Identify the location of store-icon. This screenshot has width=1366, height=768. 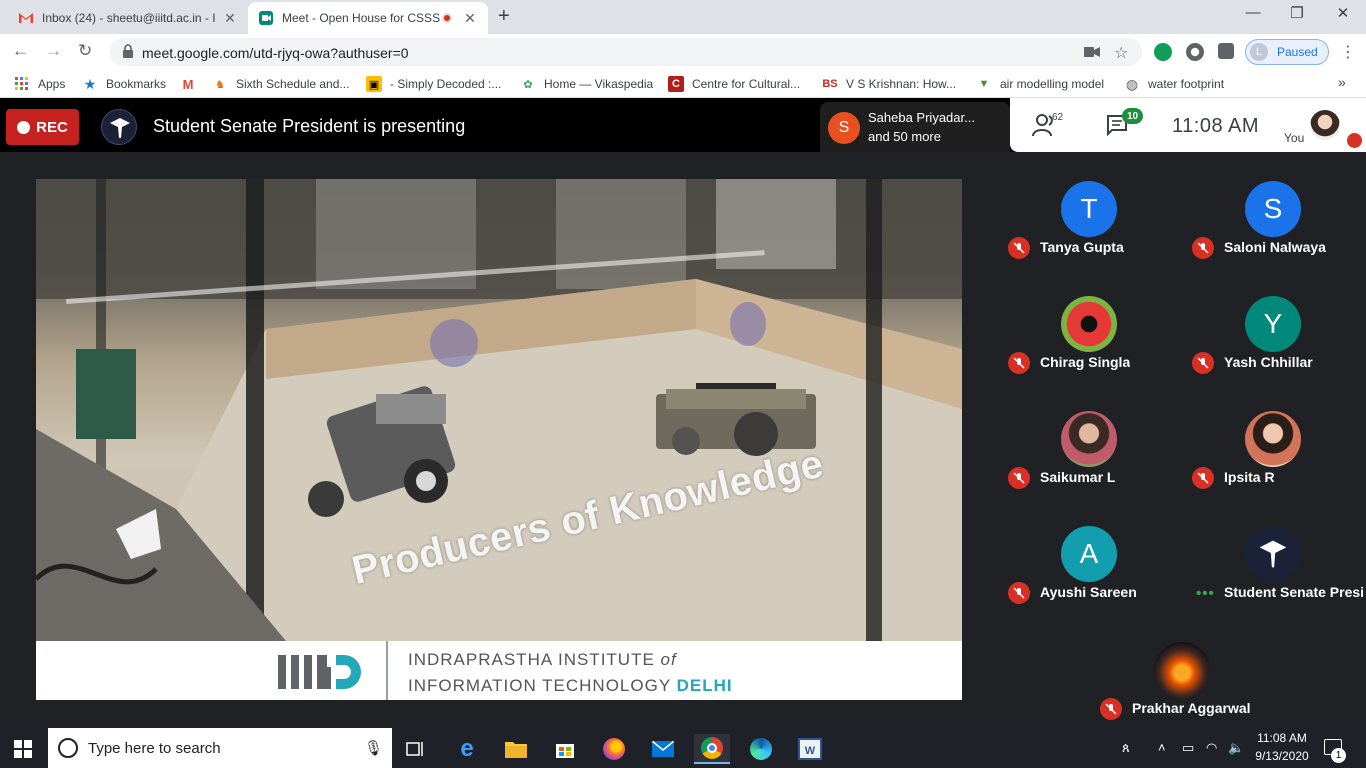
(565, 749).